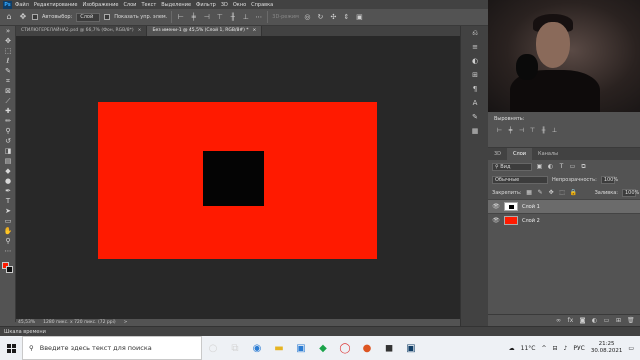 The width and height of the screenshot is (640, 360). Describe the element at coordinates (126, 322) in the screenshot. I see `status-arrow-icon: >` at that location.